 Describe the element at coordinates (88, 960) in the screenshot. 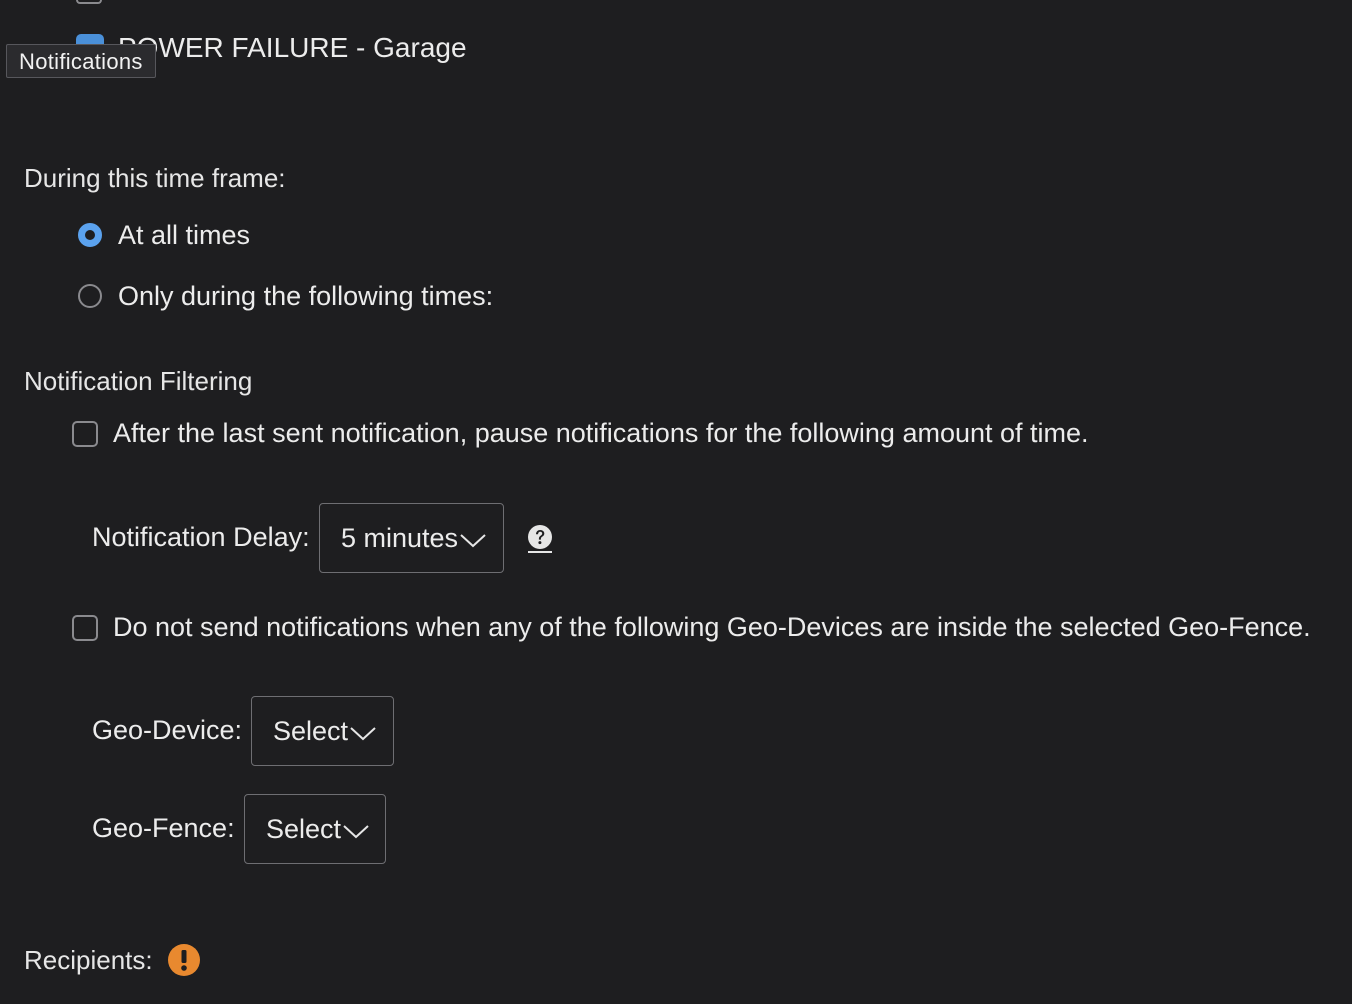

I see `recipients-title: Recipients:` at that location.